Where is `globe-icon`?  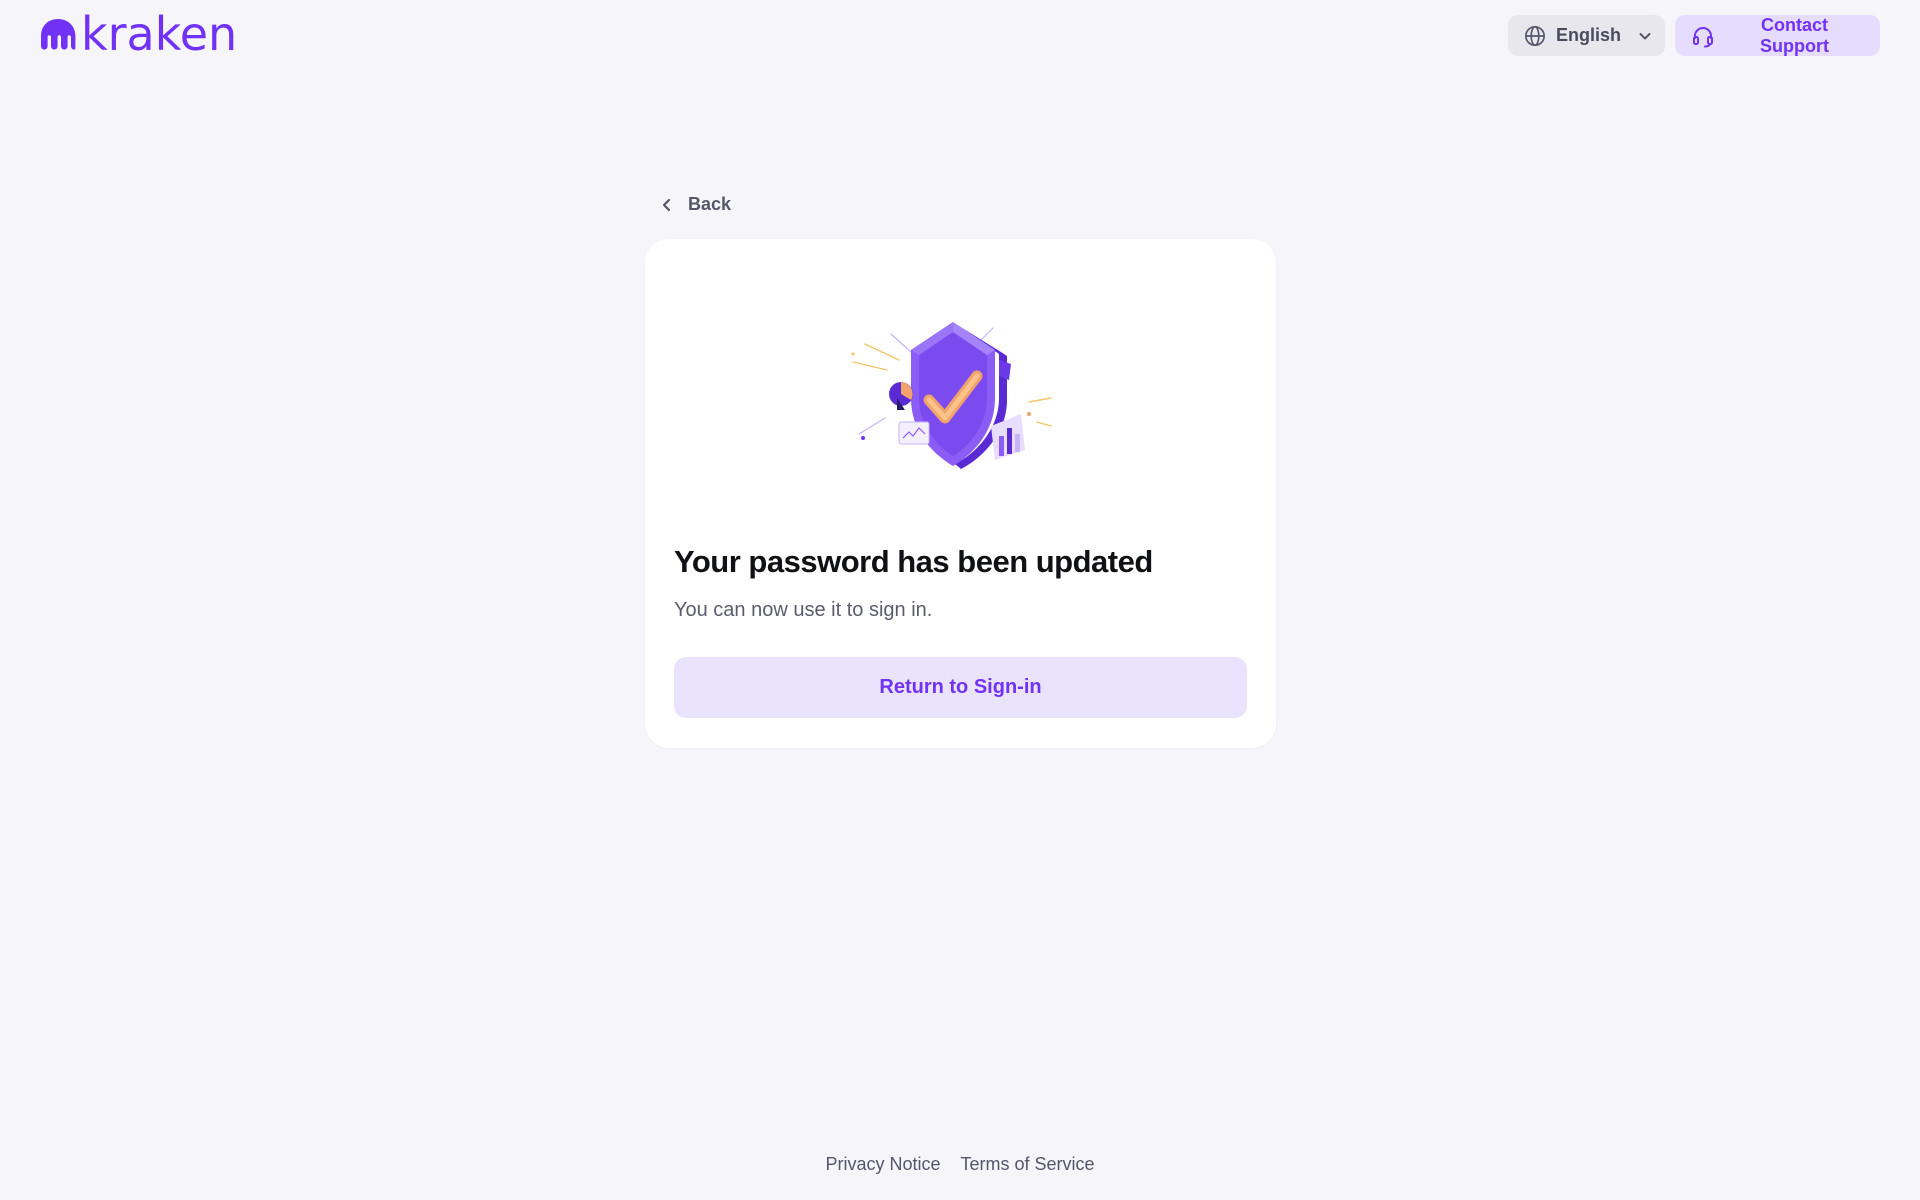
globe-icon is located at coordinates (1535, 36).